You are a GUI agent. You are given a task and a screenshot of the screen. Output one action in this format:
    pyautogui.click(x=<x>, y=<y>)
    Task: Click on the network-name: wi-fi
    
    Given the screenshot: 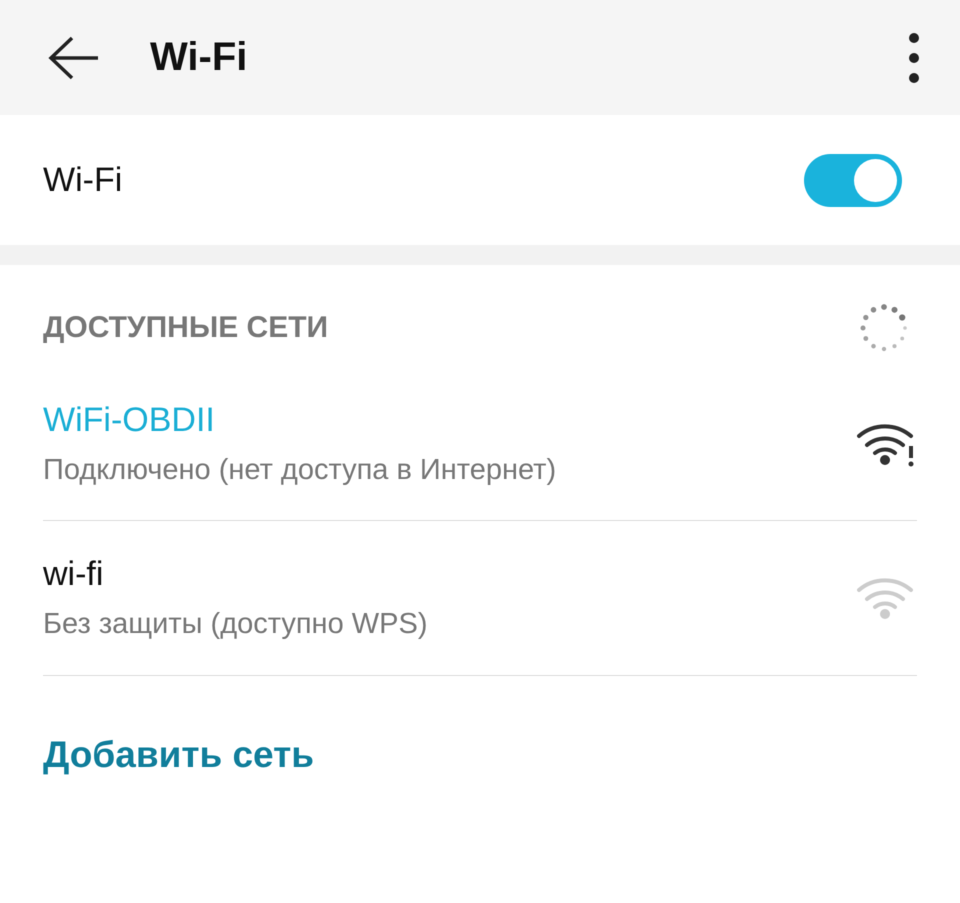 What is the action you would take?
    pyautogui.click(x=235, y=574)
    